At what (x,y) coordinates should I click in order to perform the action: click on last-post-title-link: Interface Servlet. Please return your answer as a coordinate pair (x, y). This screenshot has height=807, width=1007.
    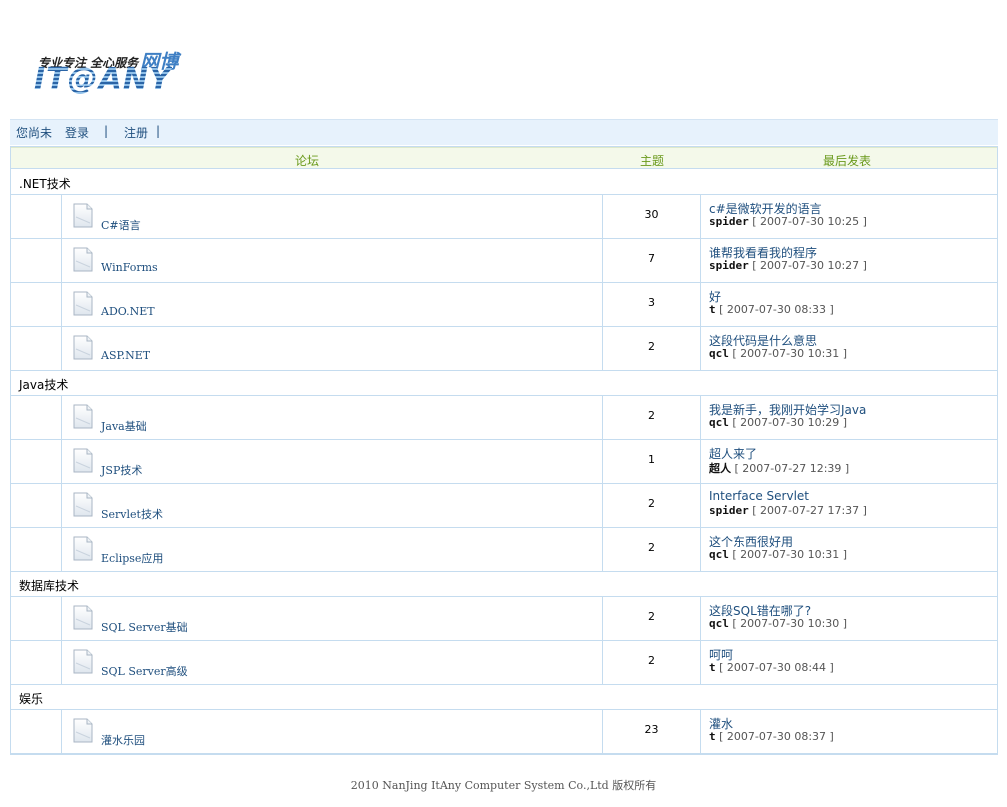
    Looking at the image, I should click on (759, 496).